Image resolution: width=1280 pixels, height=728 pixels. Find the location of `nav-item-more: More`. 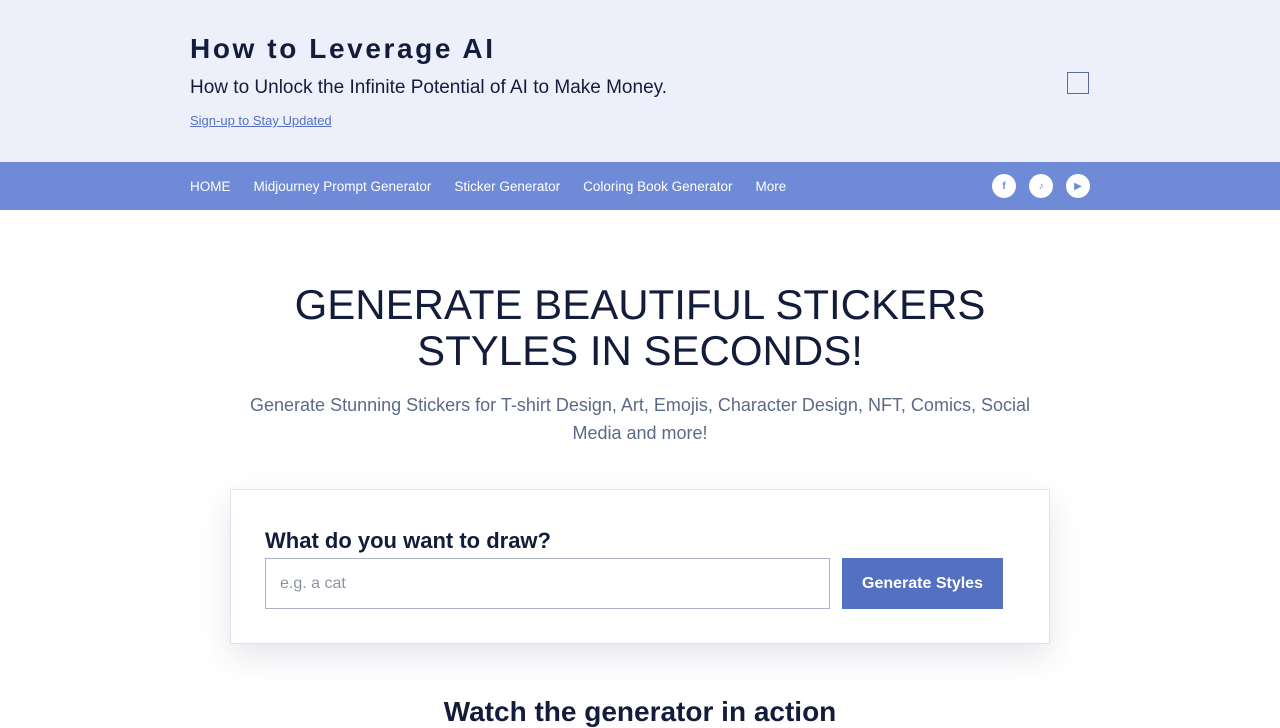

nav-item-more: More is located at coordinates (770, 186).